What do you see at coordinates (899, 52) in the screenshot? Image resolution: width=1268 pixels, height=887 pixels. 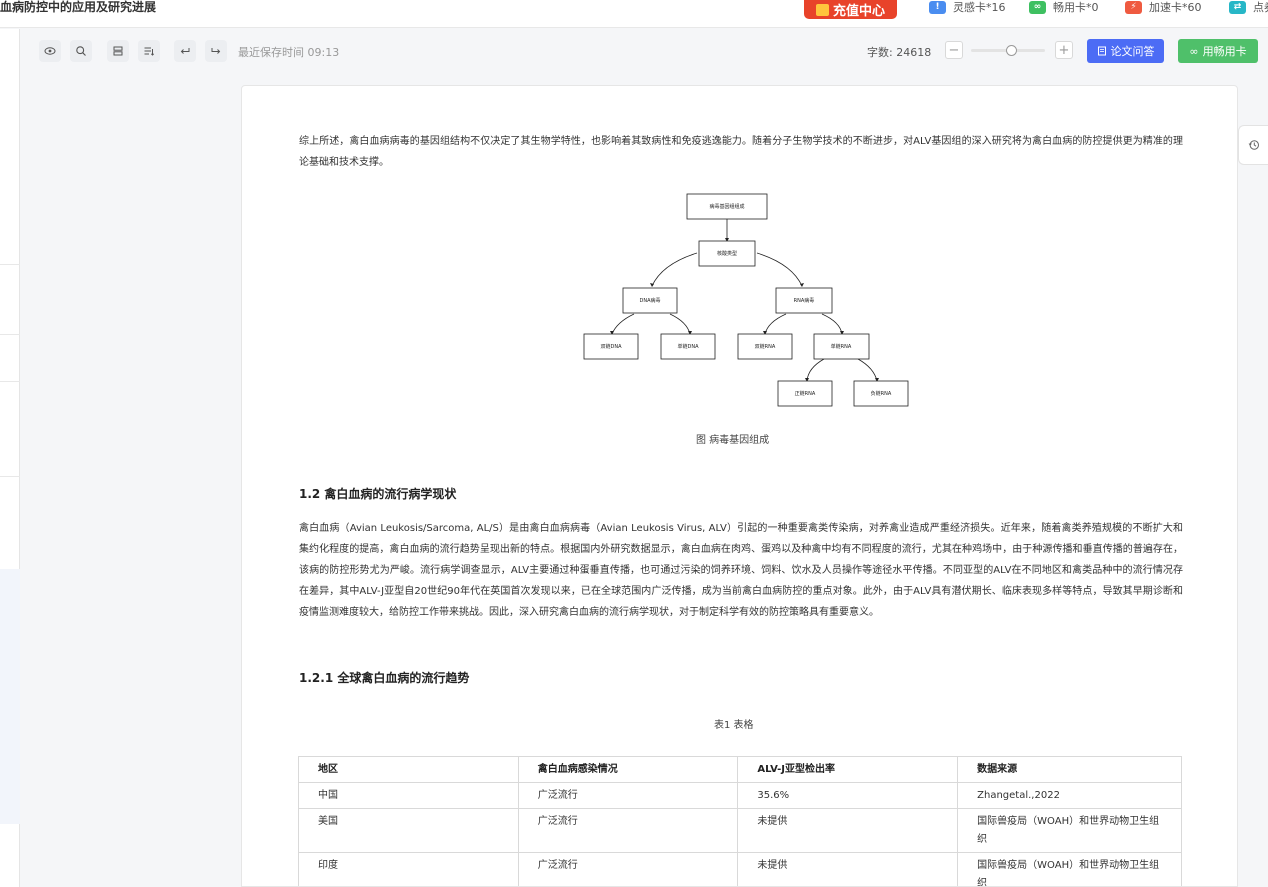 I see `word-count: 字数: 24618` at bounding box center [899, 52].